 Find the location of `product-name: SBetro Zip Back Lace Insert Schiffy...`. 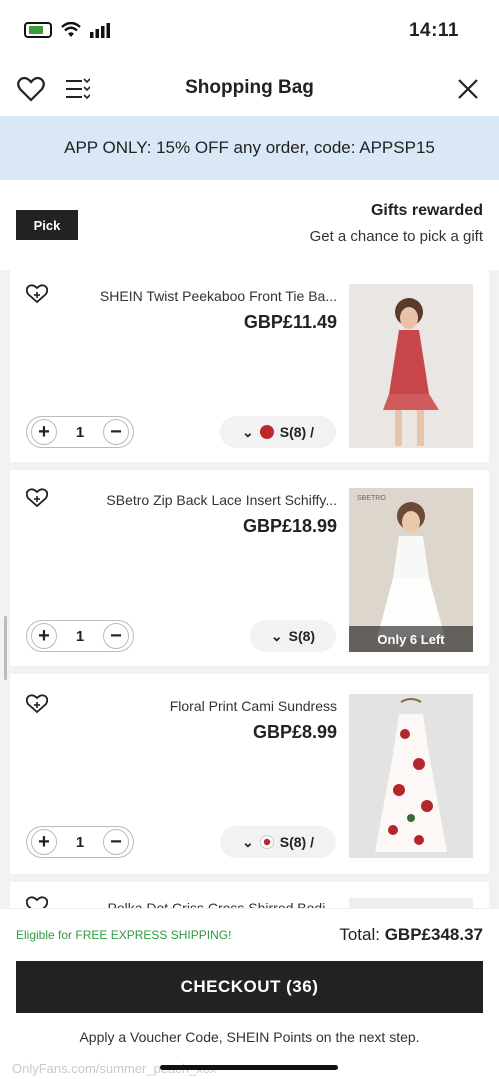

product-name: SBetro Zip Back Lace Insert Schiffy... is located at coordinates (221, 500).